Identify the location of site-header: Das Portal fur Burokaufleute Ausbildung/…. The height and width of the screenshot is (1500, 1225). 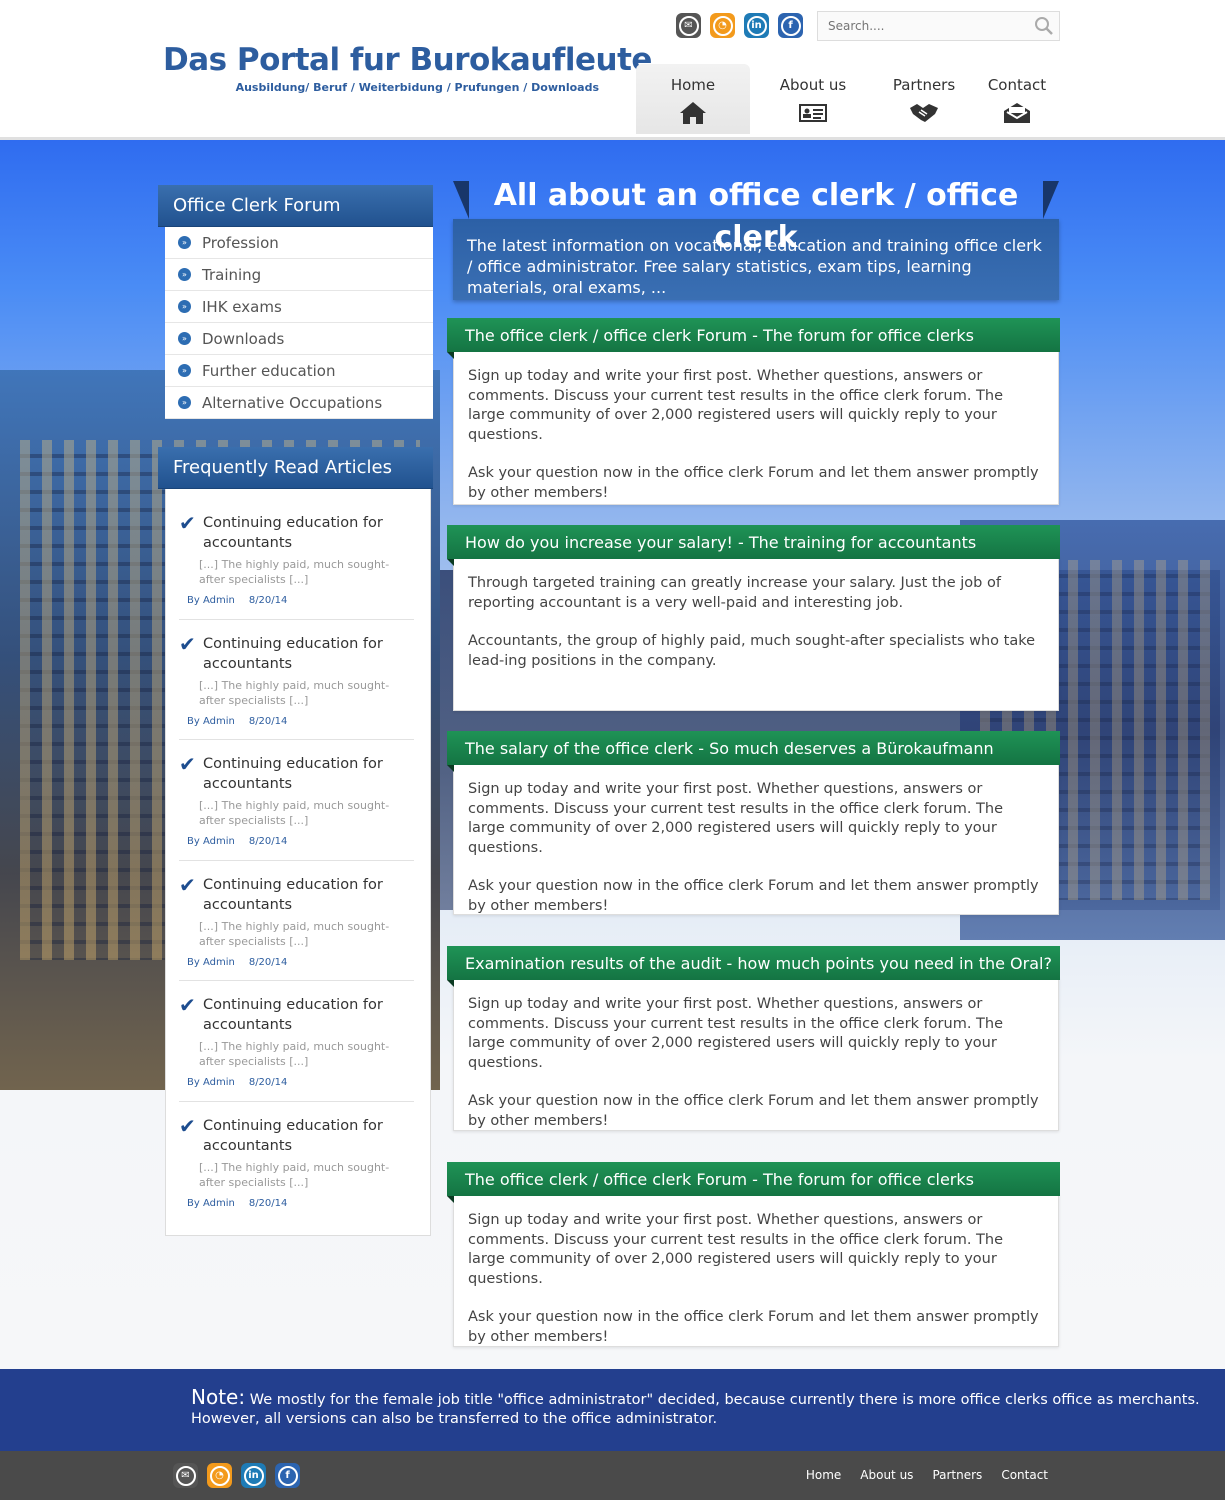
(612, 70).